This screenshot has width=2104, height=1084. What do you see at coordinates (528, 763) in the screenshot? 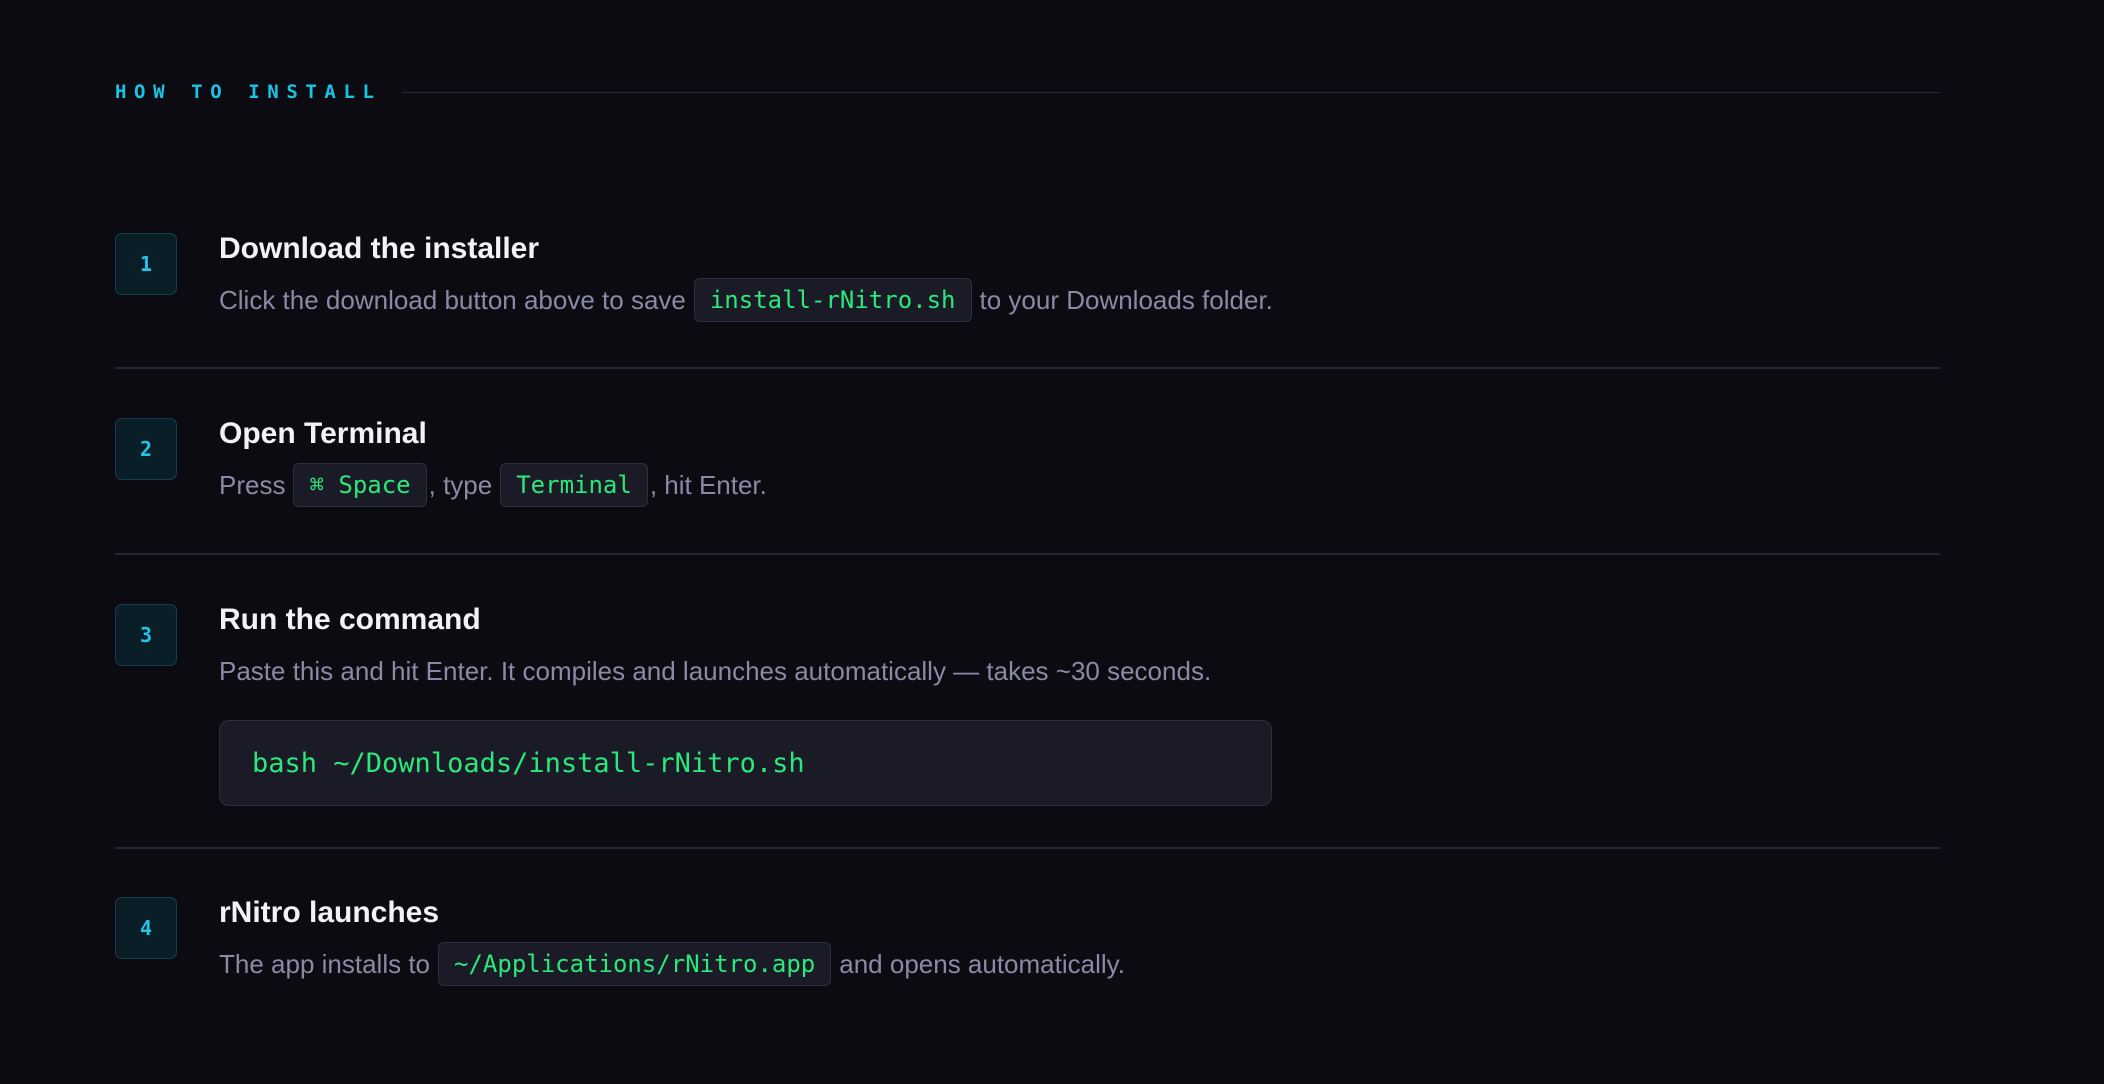
I see `command-text: bash ~/Downloads/install-rNitro.sh` at bounding box center [528, 763].